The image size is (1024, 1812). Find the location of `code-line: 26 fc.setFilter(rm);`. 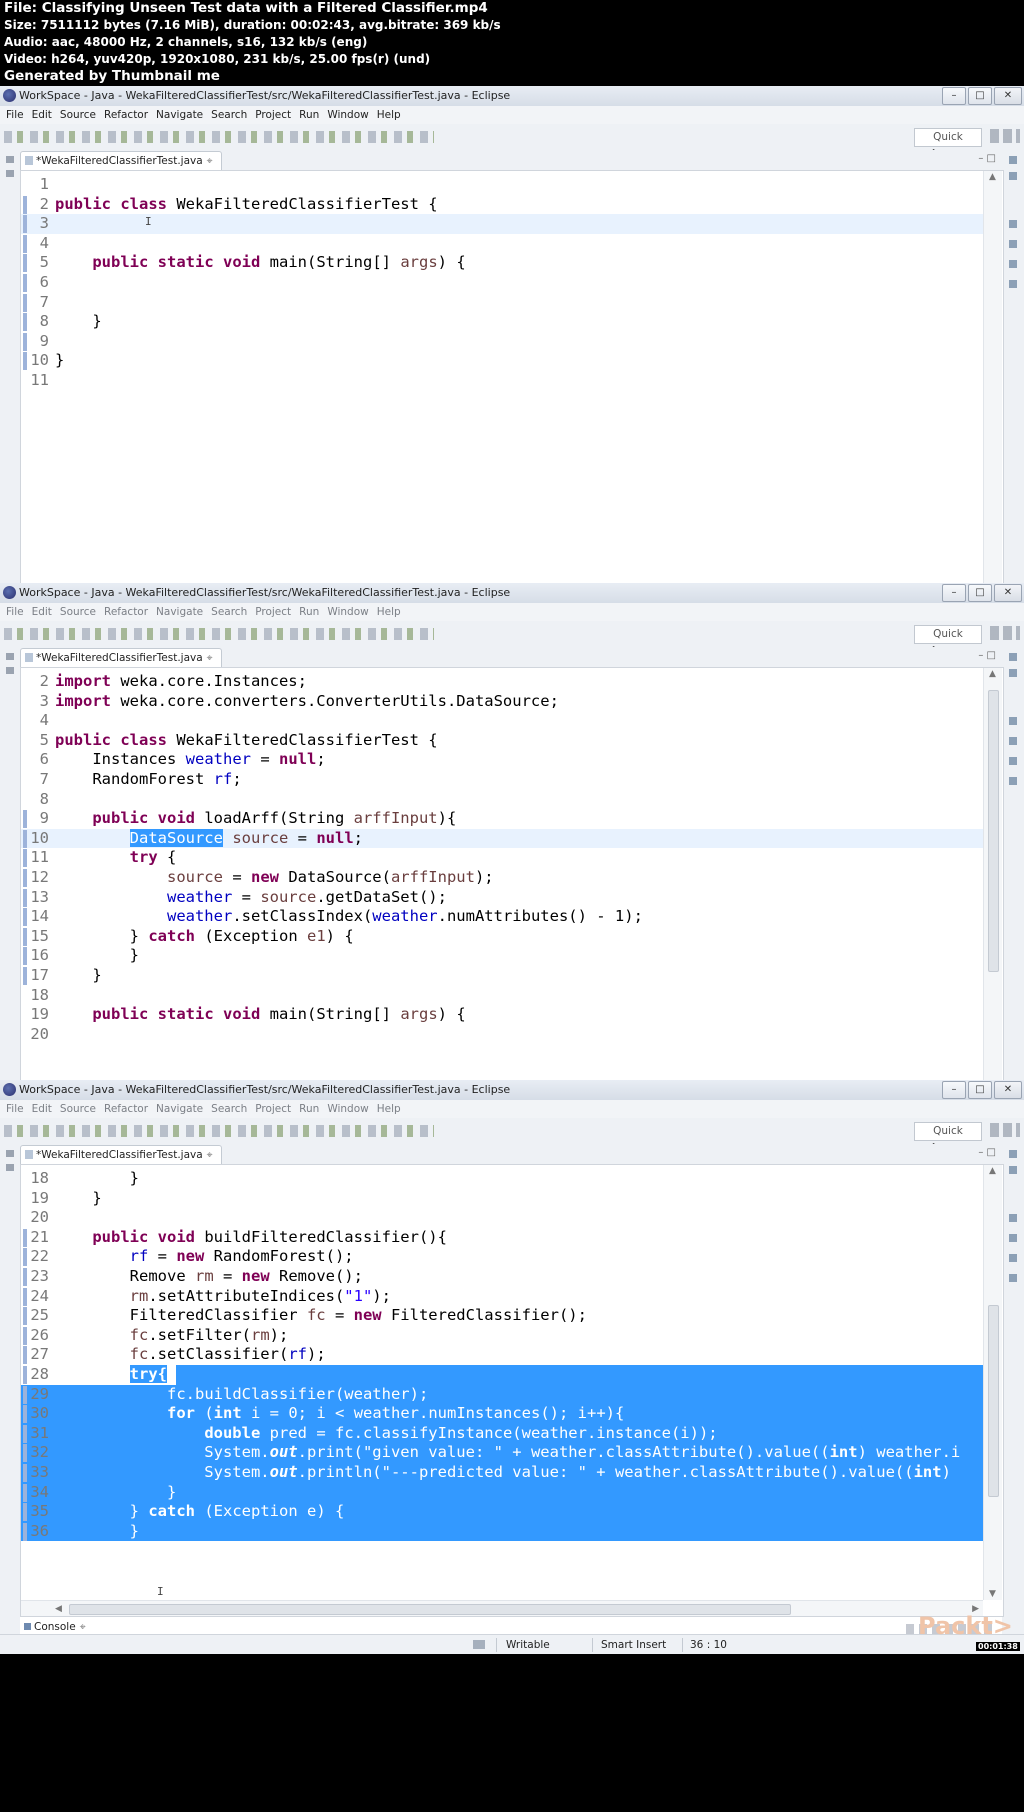

code-line: 26 fc.setFilter(rm); is located at coordinates (502, 1336).